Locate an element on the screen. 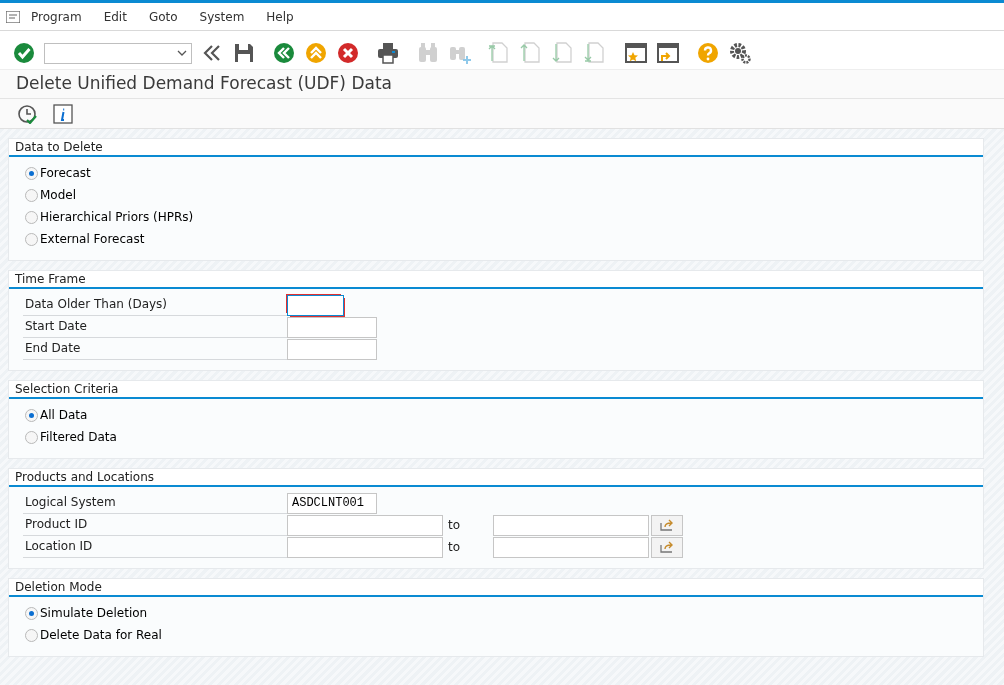 This screenshot has height=685, width=1004. field-label: Start Date is located at coordinates (155, 327).